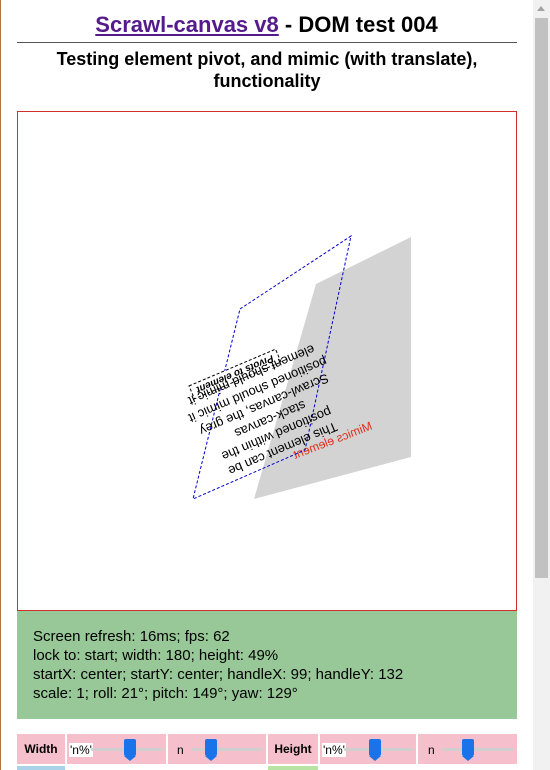 The width and height of the screenshot is (550, 770). I want to click on width-absolute-slider-thumb, so click(211, 750).